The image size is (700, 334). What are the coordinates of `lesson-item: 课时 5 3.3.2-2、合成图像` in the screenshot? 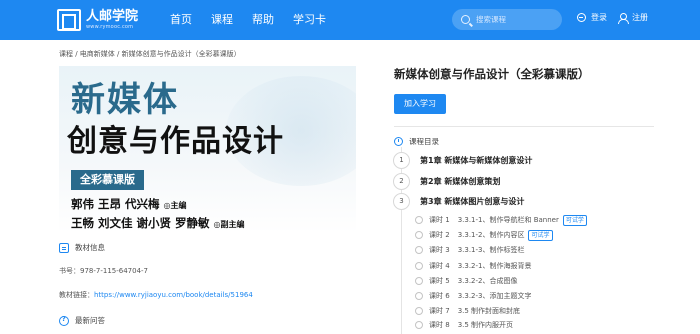 It's located at (466, 281).